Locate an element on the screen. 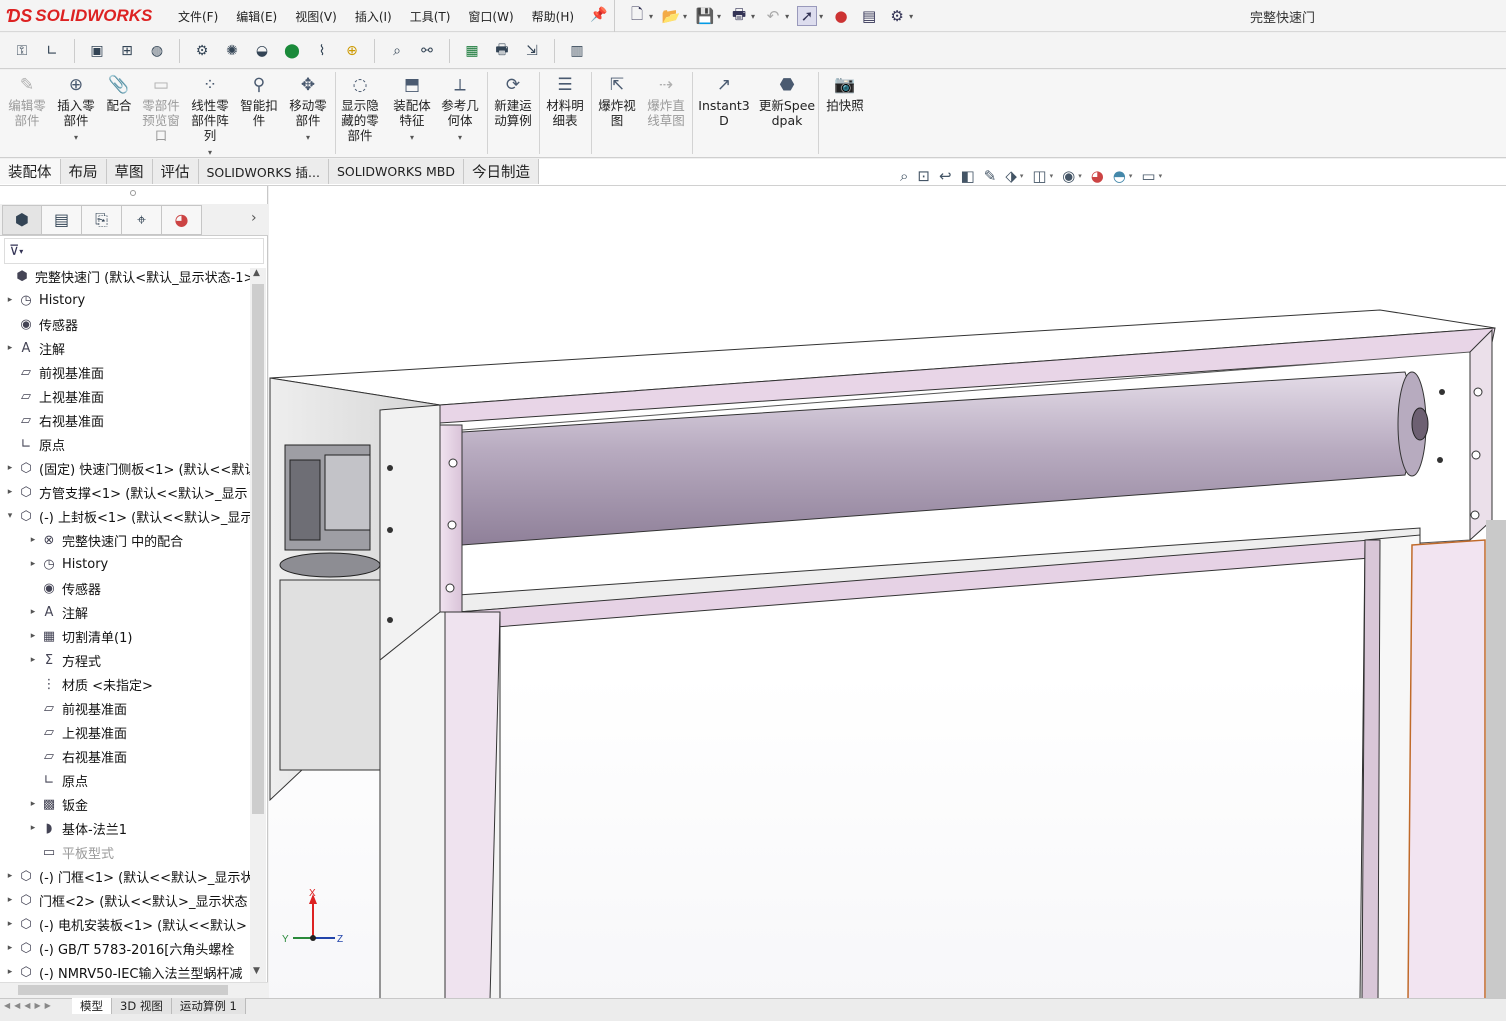 This screenshot has height=1021, width=1506. ribbon-bom-button: ☰ 材料明细表 is located at coordinates (565, 101).